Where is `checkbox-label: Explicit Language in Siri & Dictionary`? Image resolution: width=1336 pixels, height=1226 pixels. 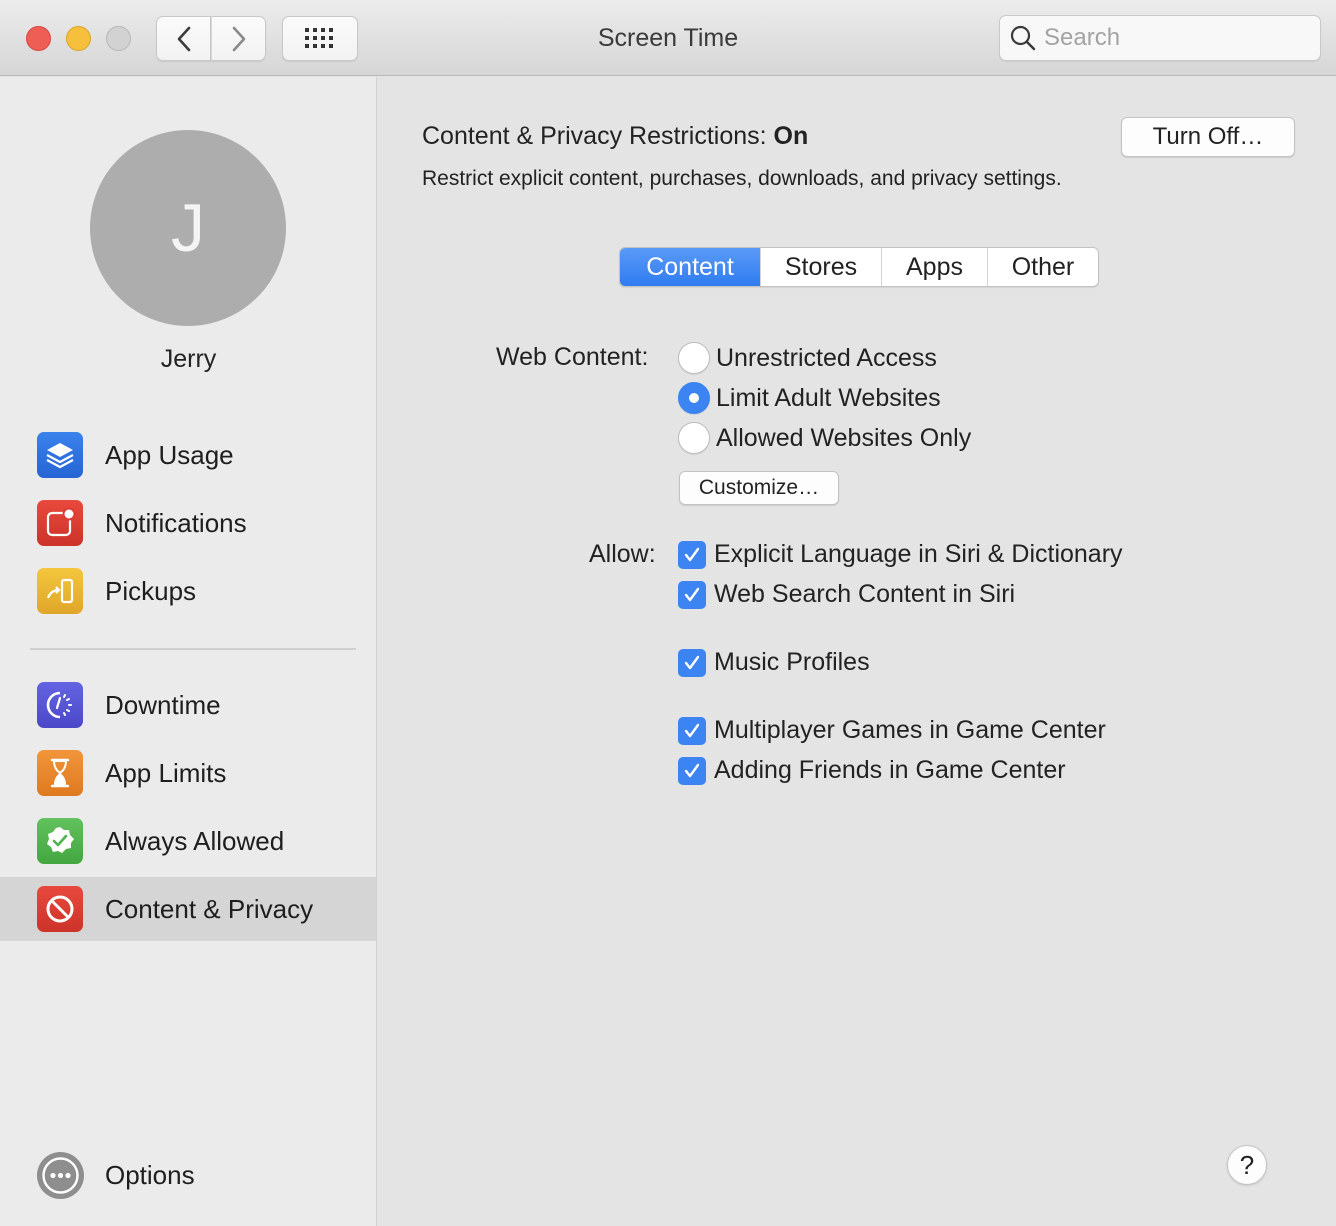
checkbox-label: Explicit Language in Siri & Dictionary is located at coordinates (918, 554).